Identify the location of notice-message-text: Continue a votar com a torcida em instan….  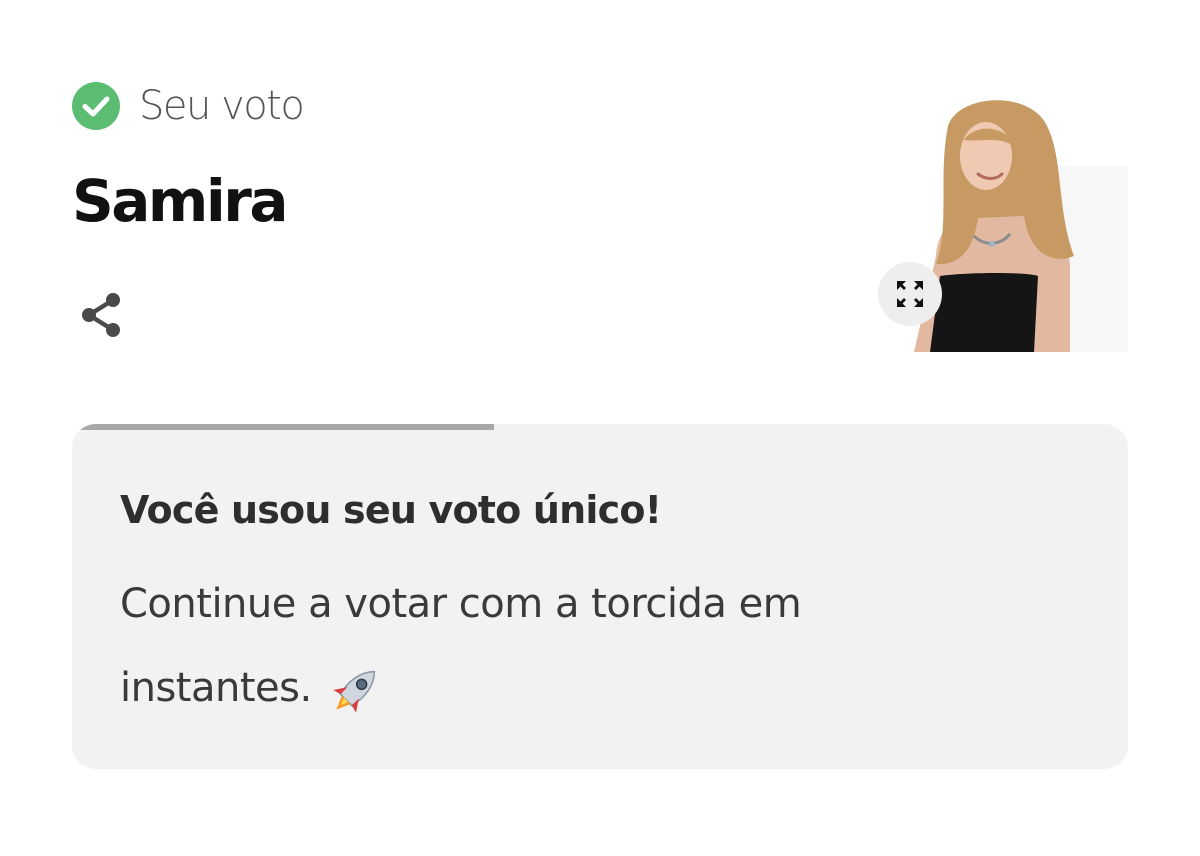
(461, 646).